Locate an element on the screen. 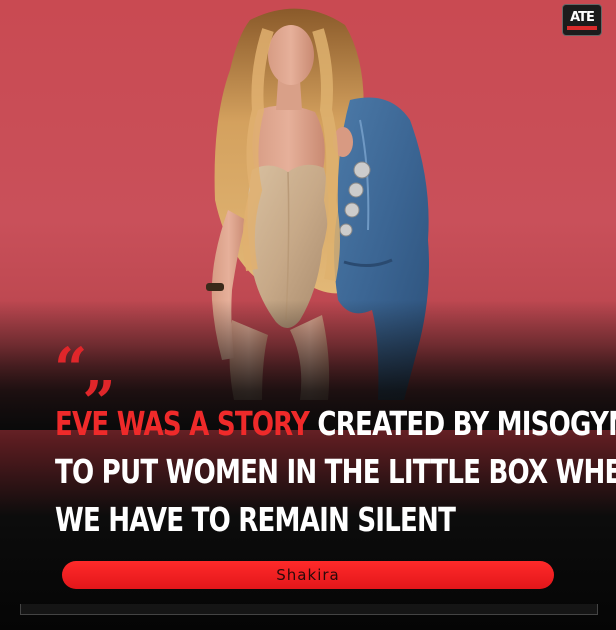 This screenshot has height=630, width=616. quote-line-3: WE HAVE TO REMAIN SILENT is located at coordinates (255, 519).